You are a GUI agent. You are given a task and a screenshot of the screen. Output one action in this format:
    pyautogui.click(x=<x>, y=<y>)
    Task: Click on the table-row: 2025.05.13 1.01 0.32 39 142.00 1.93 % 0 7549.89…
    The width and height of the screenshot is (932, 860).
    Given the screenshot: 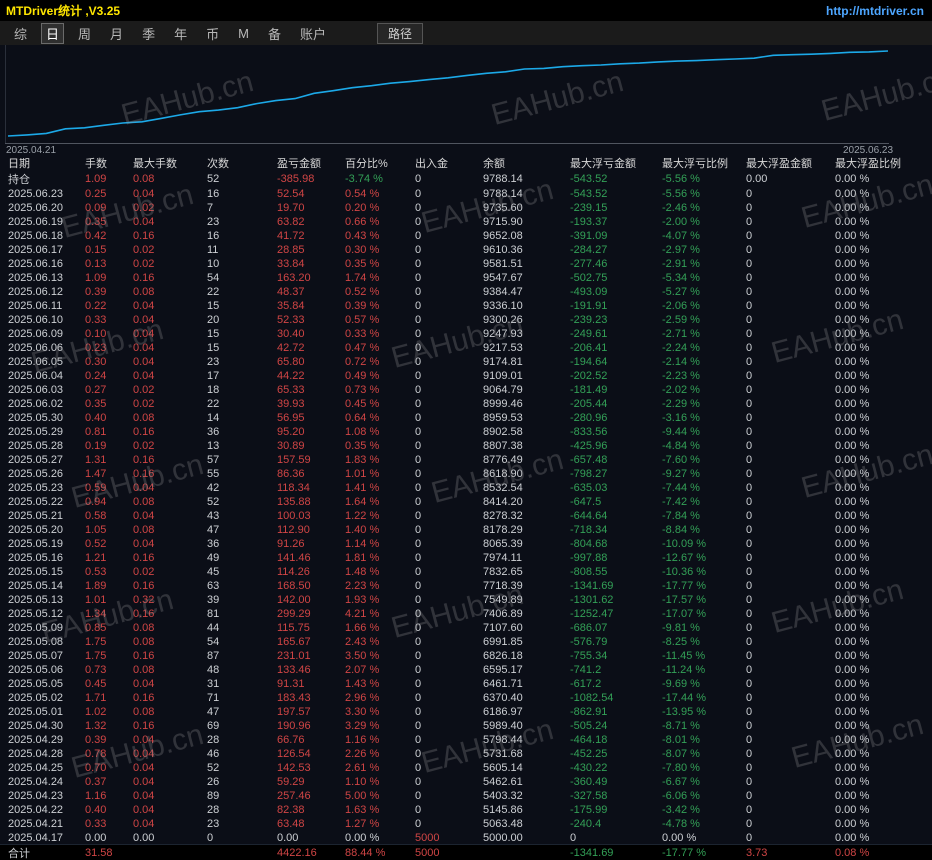 What is the action you would take?
    pyautogui.click(x=462, y=600)
    